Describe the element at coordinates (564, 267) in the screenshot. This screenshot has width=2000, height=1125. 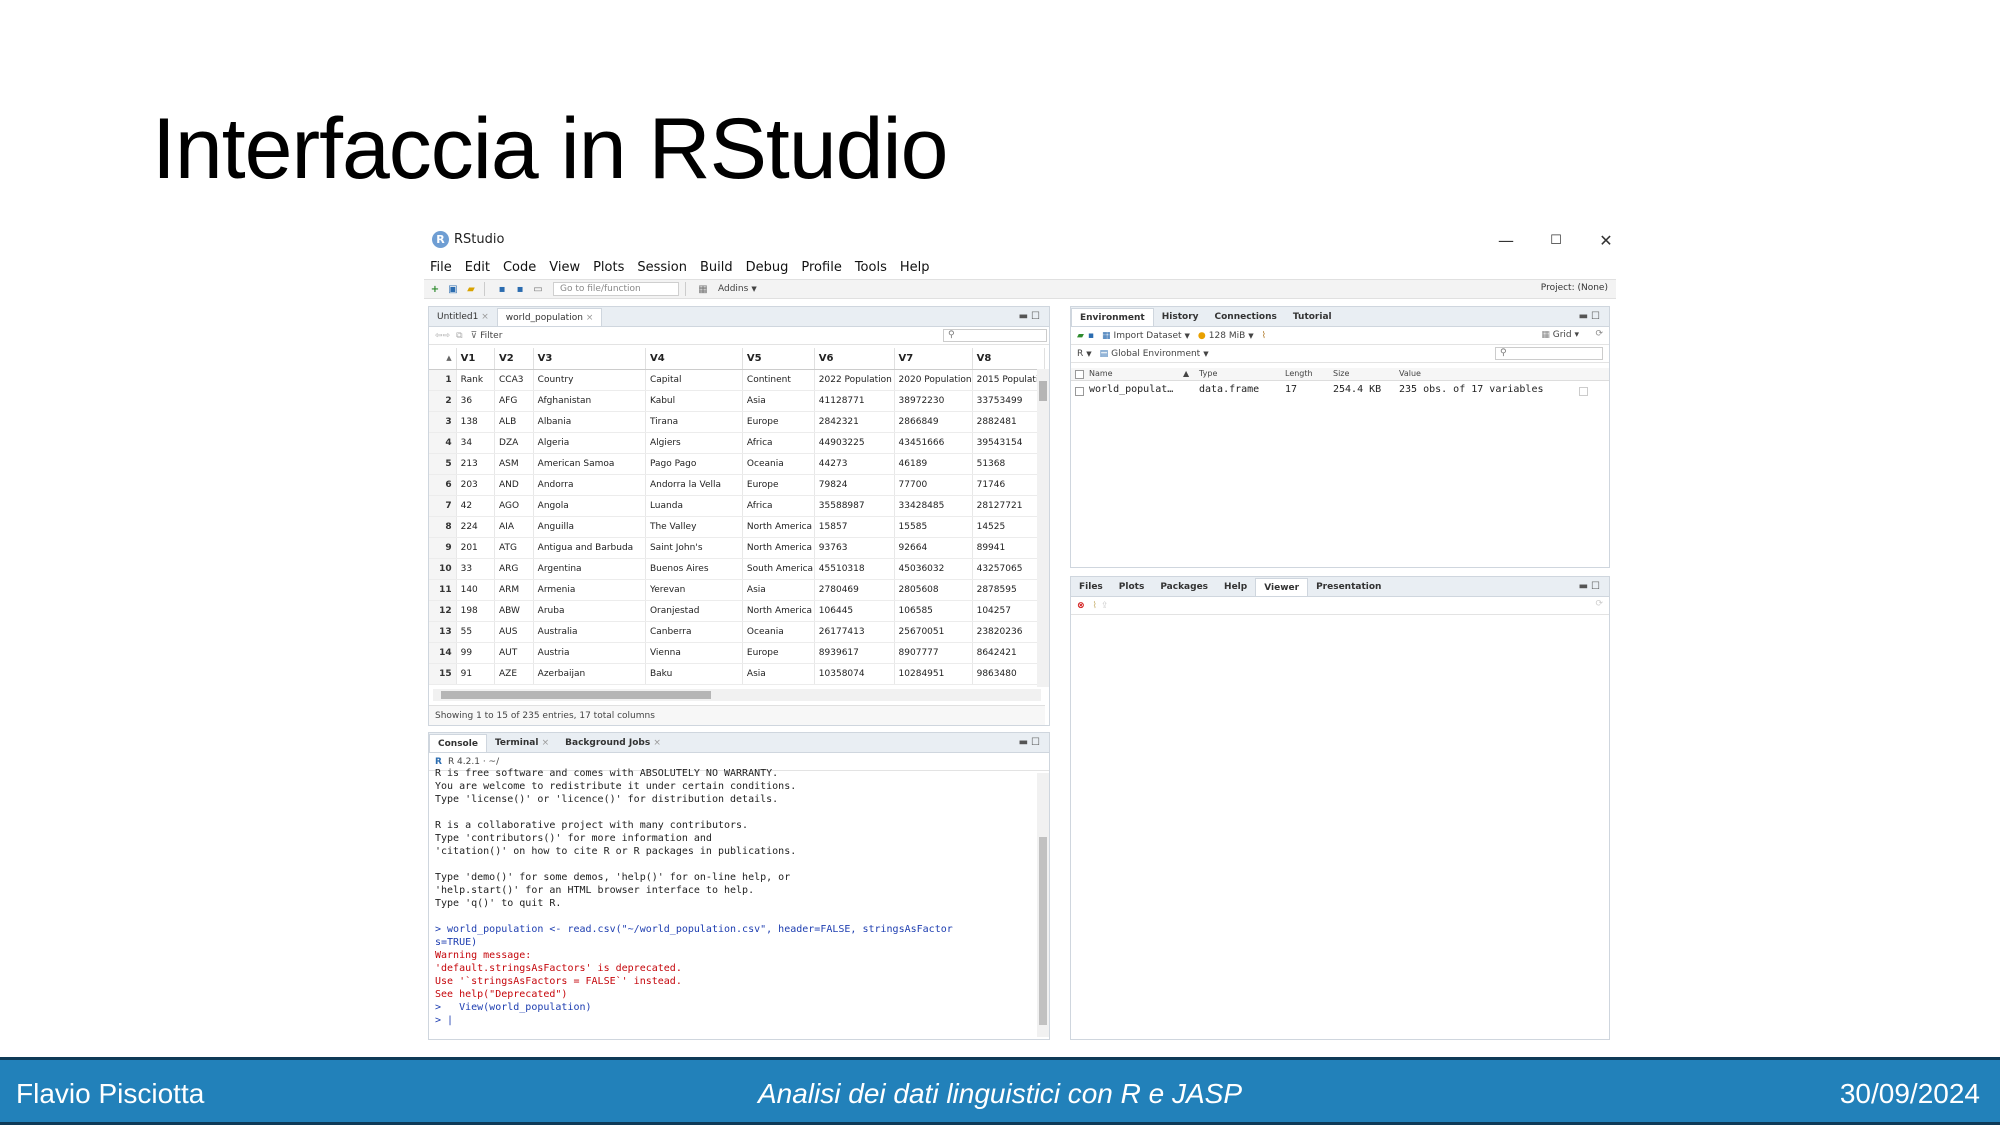
I see `menu-view: View` at that location.